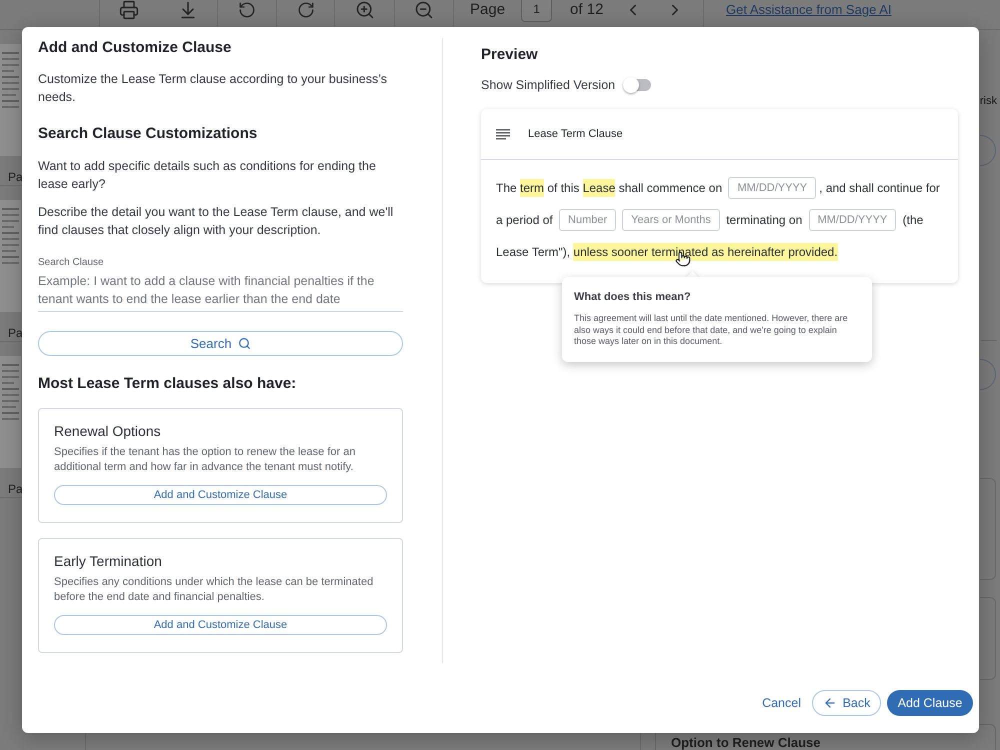 This screenshot has width=1000, height=750. What do you see at coordinates (213, 88) in the screenshot?
I see `intro-text: Customize the Lease Term clause according to your business’s needs.` at bounding box center [213, 88].